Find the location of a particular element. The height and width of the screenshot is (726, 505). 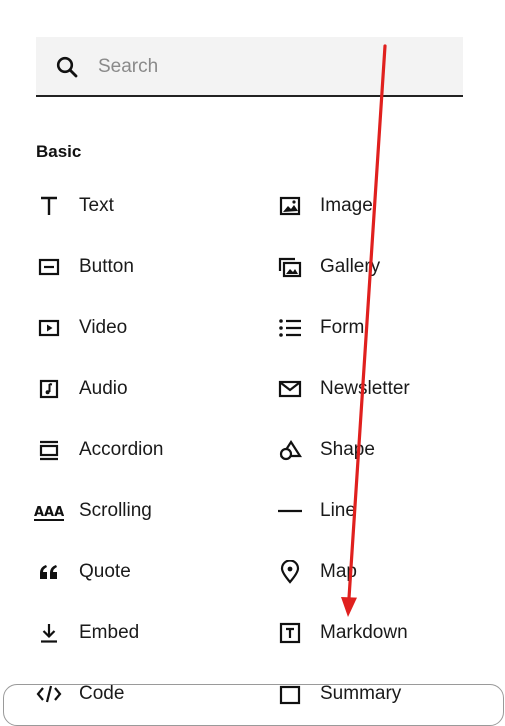

block-item-audio: Audio is located at coordinates (81, 389).